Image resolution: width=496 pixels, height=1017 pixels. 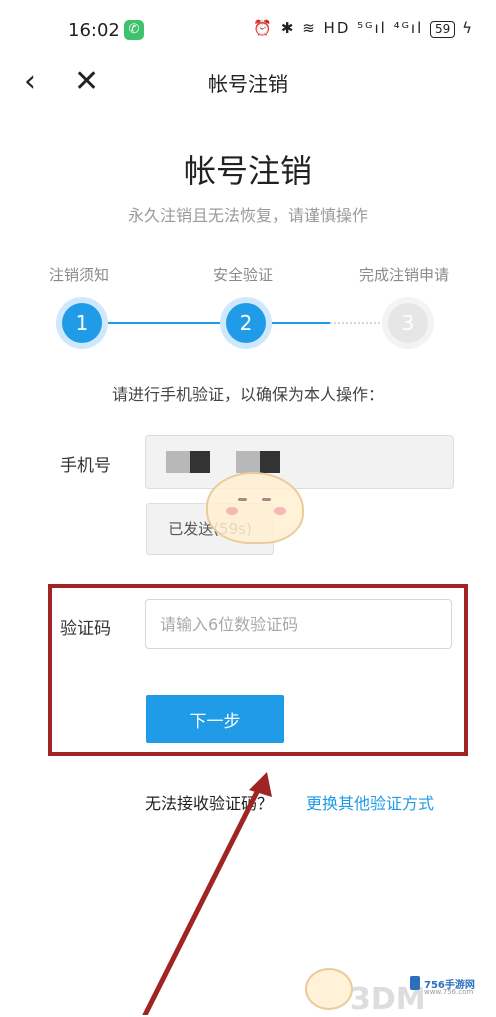 I want to click on watermark-site-sub: www.756.com, so click(x=449, y=992).